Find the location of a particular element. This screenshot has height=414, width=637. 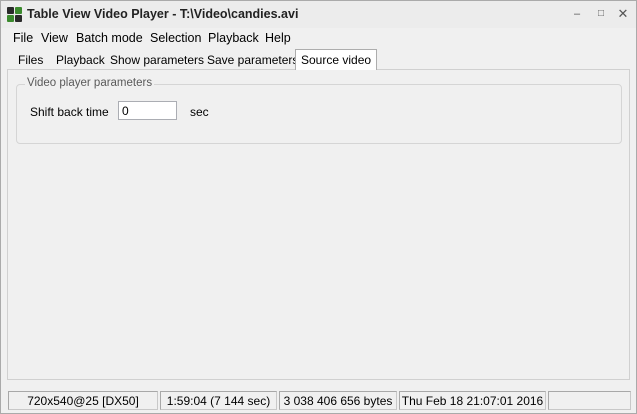

tab-show-parameters: Show parameters is located at coordinates (157, 60).